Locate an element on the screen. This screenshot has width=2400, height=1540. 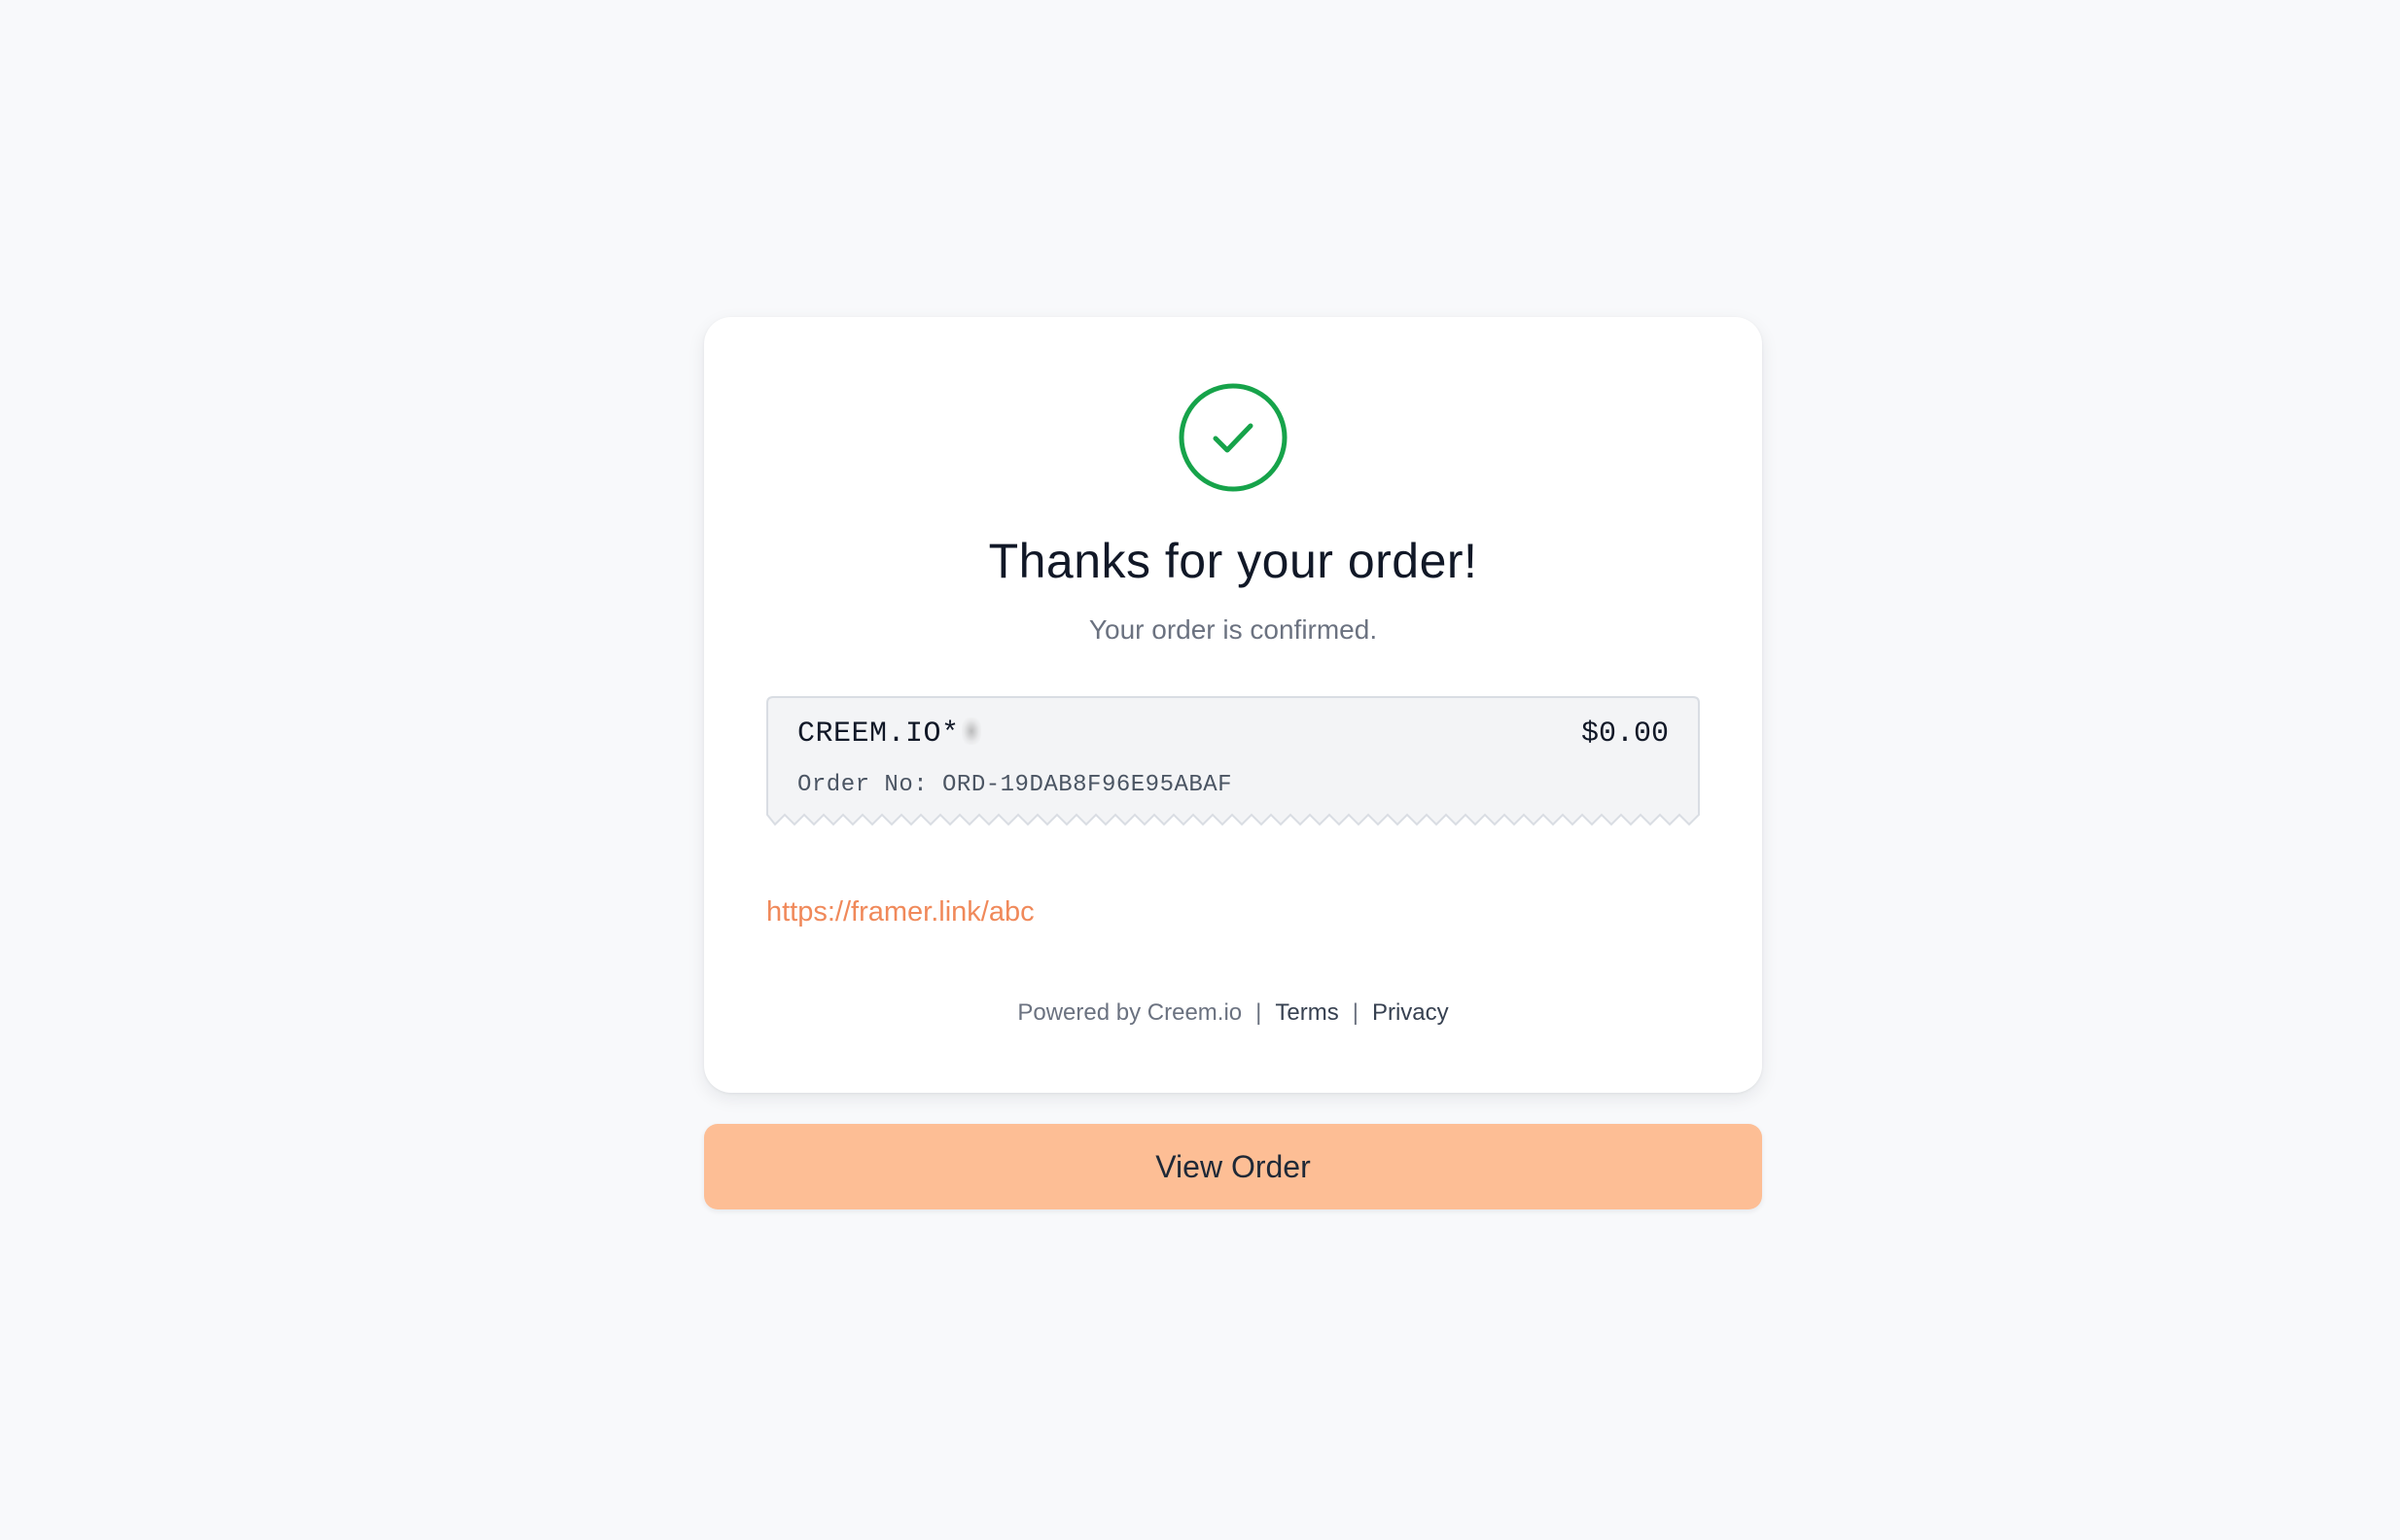
order-number-label: Order No: is located at coordinates (863, 785).